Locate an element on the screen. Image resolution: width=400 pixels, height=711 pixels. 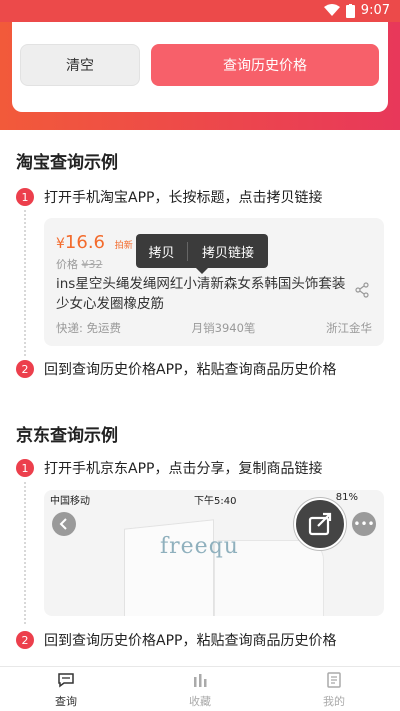
status-time: 9:07 is located at coordinates (375, 10).